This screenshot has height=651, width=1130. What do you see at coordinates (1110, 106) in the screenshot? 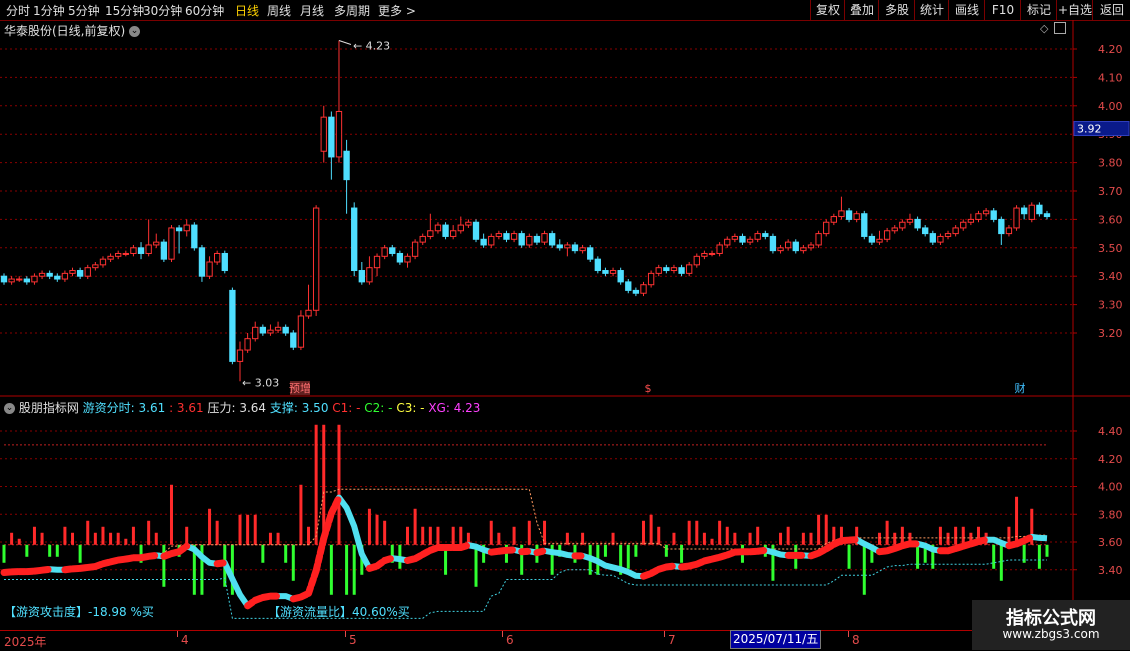
I see `main-tick-label: 4.00` at bounding box center [1110, 106].